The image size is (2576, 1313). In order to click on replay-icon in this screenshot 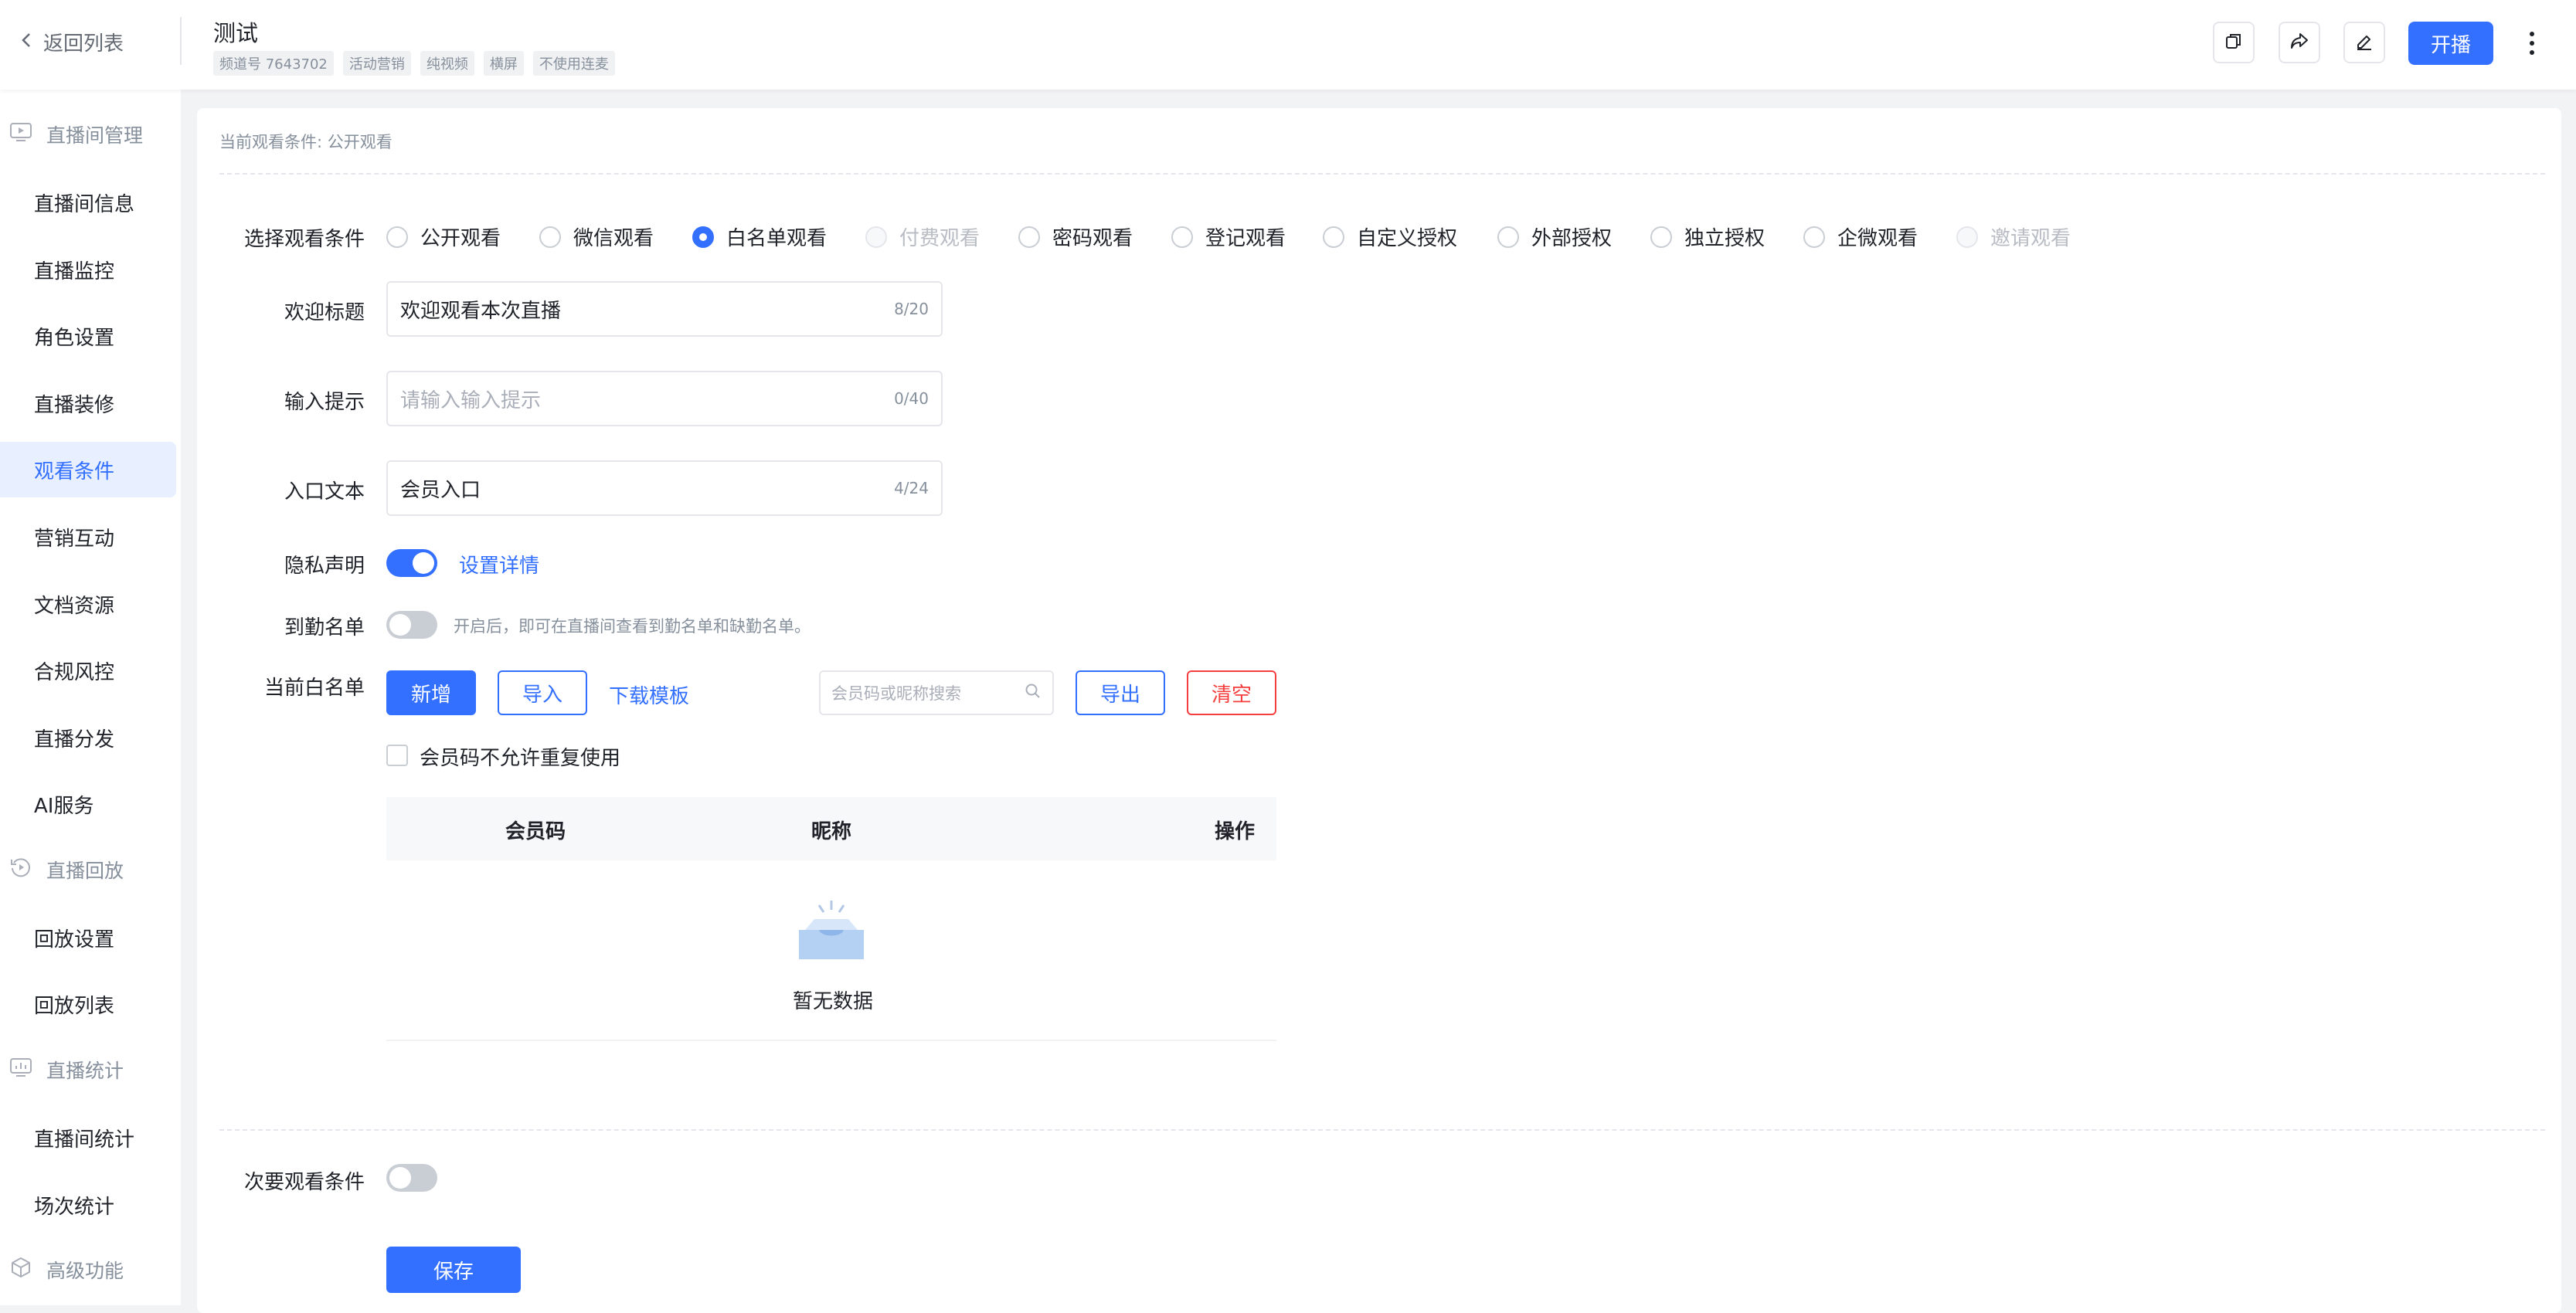, I will do `click(20, 870)`.